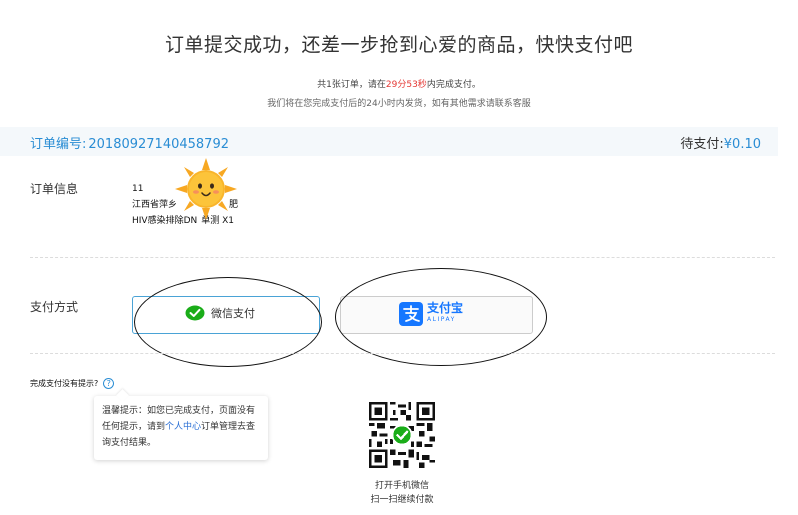 The height and width of the screenshot is (515, 798). What do you see at coordinates (58, 144) in the screenshot?
I see `order-number-label: 订单编号:` at bounding box center [58, 144].